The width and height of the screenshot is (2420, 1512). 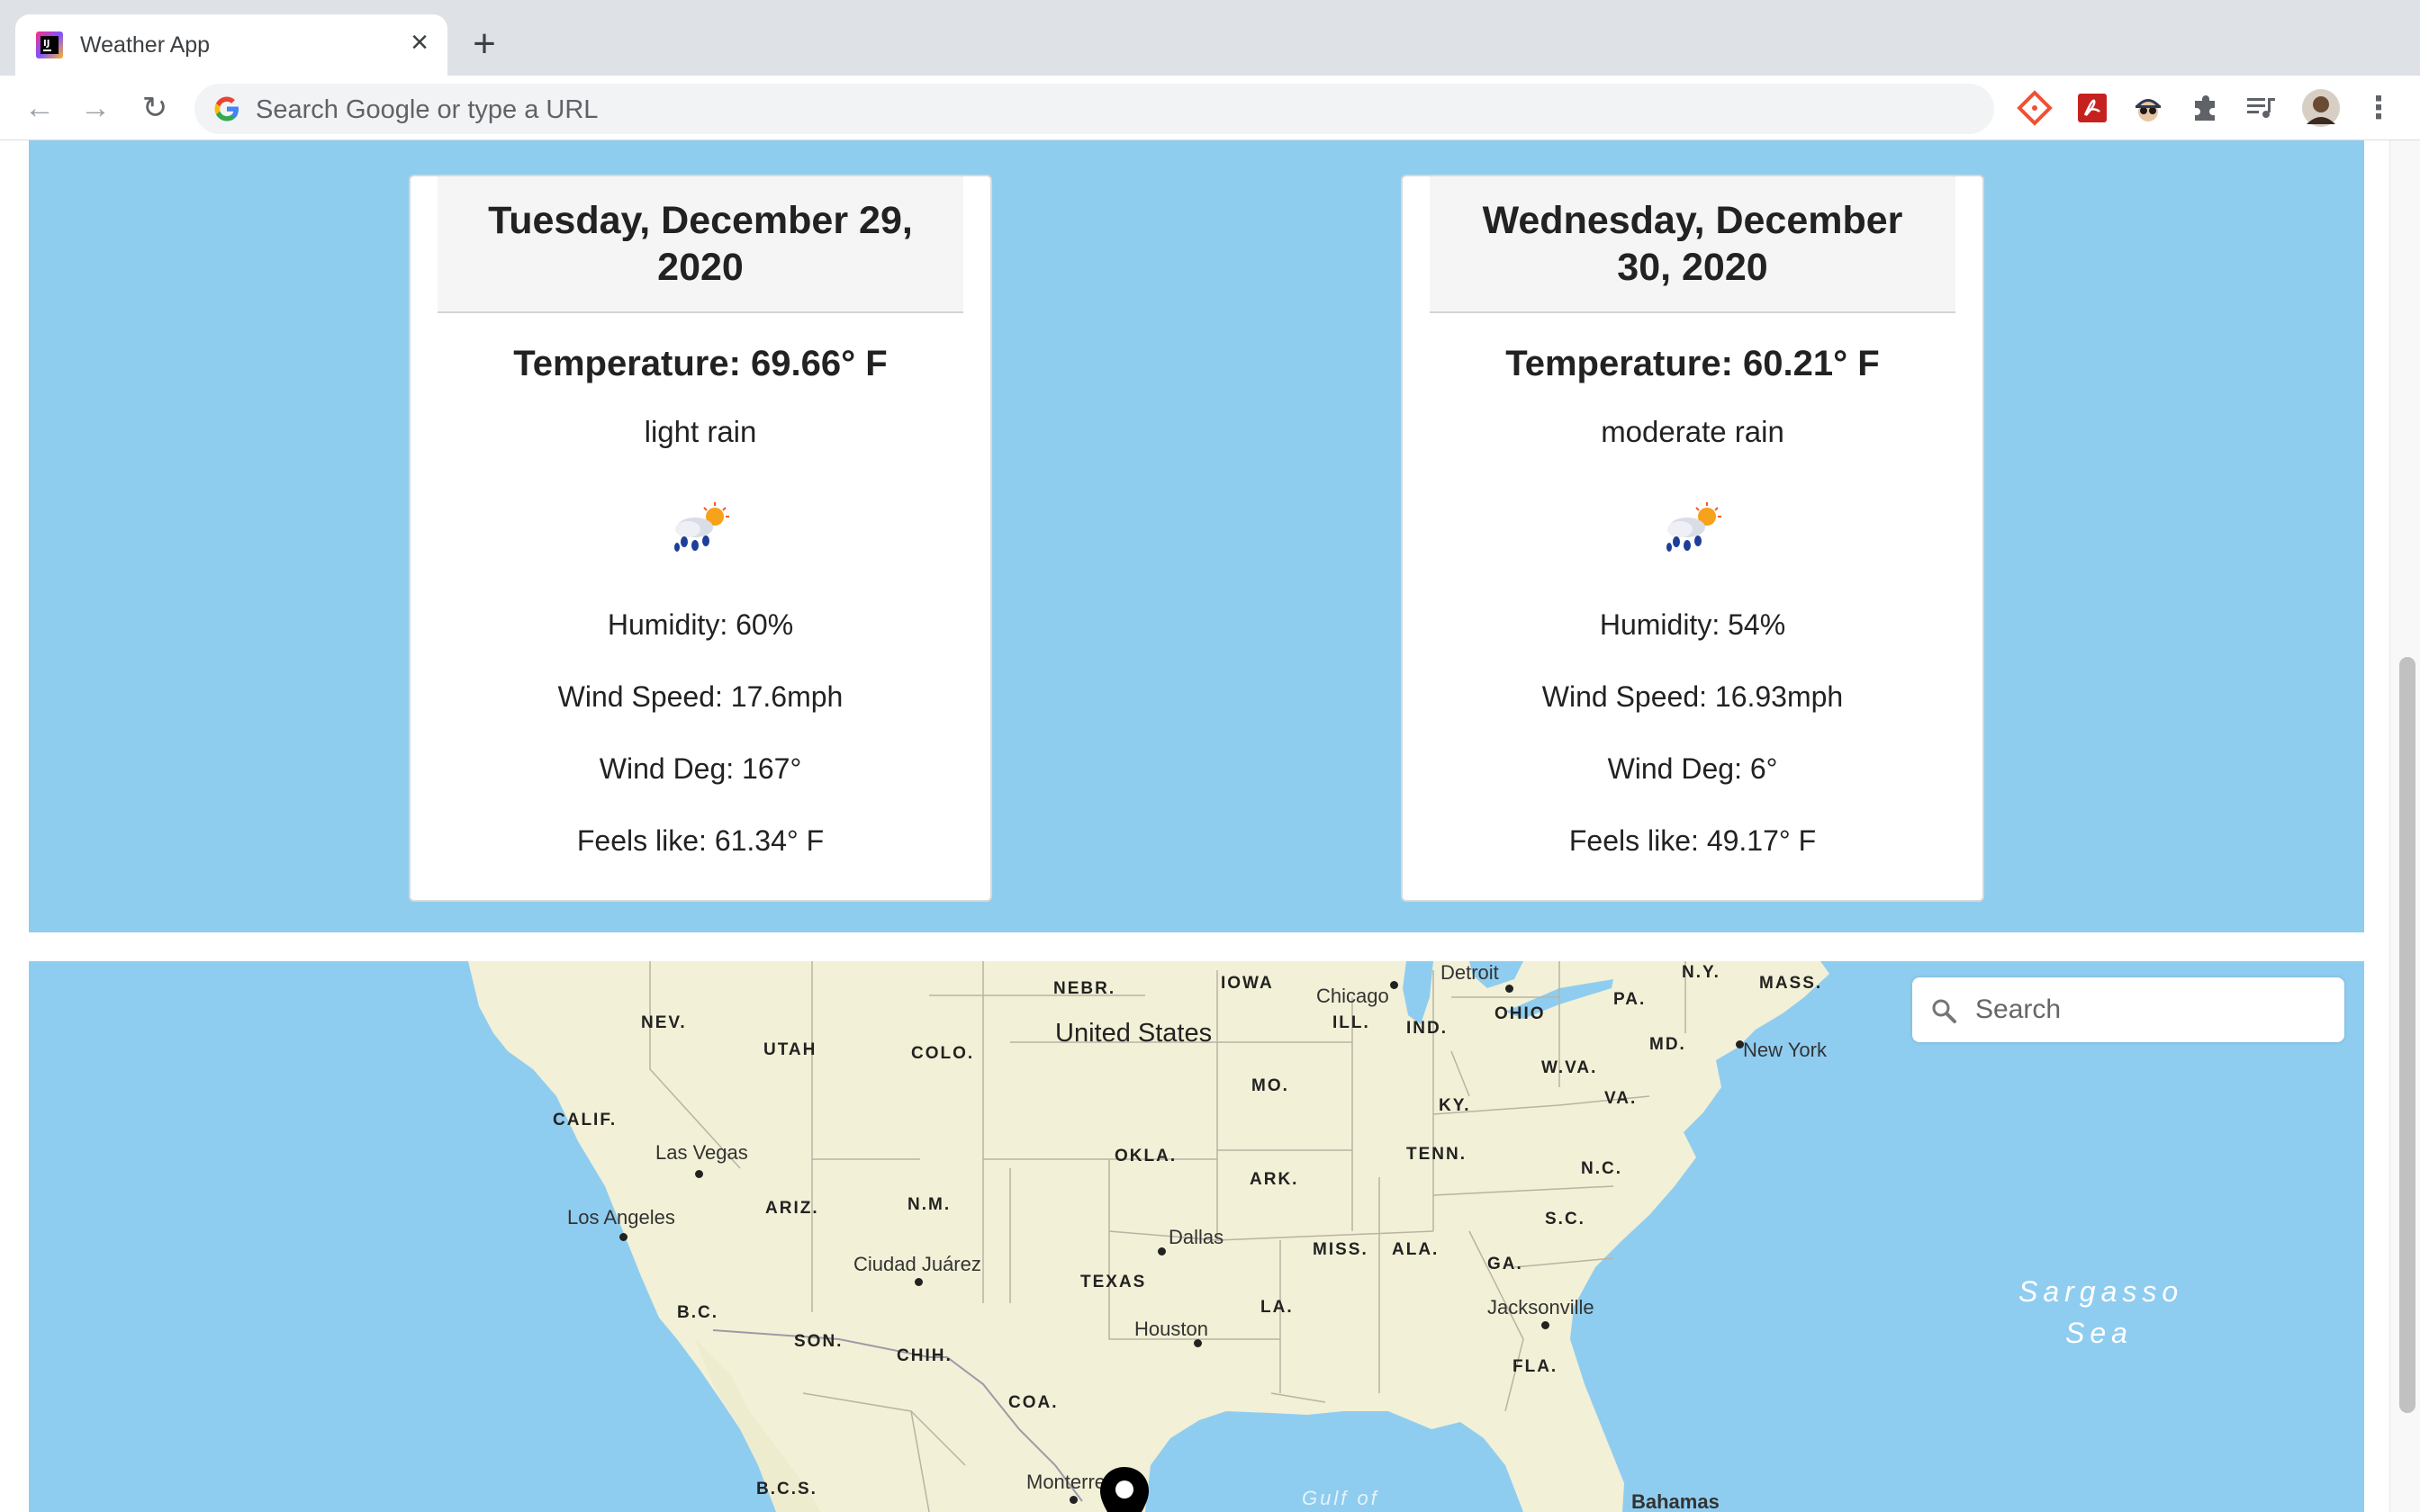 I want to click on browser-toolbar: ← → ↻ Search Google or type a URL ⋮, so click(x=1210, y=108).